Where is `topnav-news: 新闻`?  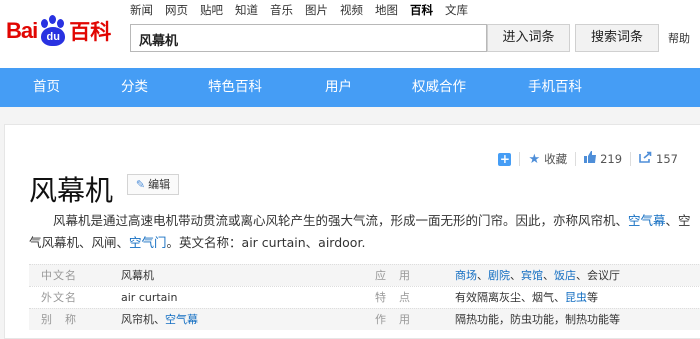
topnav-news: 新闻 is located at coordinates (141, 10).